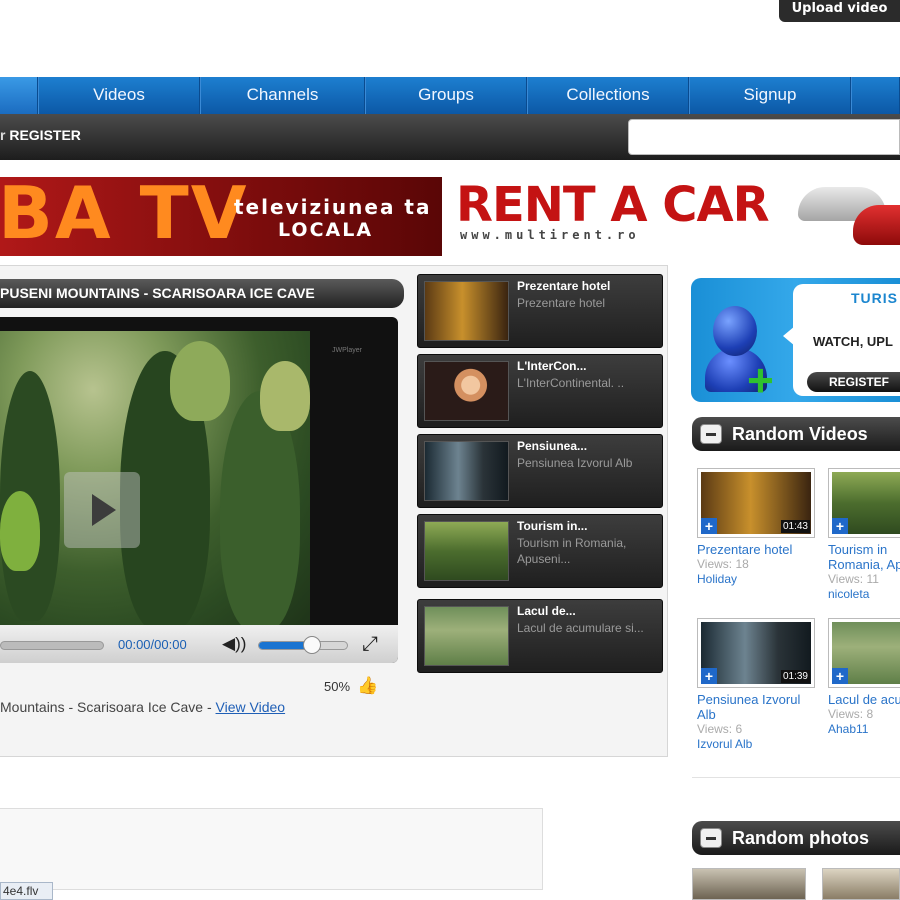  I want to click on promo-text: WATCH, UPL, so click(853, 341).